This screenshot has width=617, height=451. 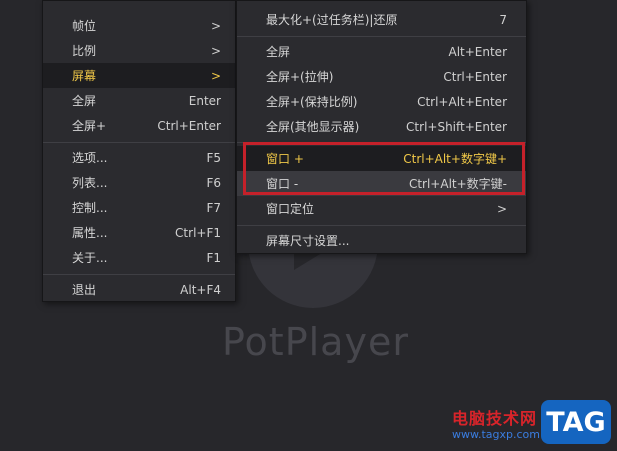 I want to click on menu-item-label: 比例, so click(x=84, y=51).